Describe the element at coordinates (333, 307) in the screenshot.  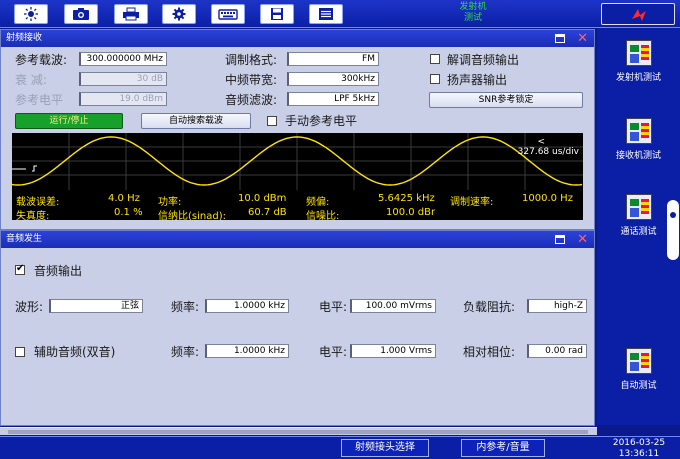
I see `level-label: 电平:` at that location.